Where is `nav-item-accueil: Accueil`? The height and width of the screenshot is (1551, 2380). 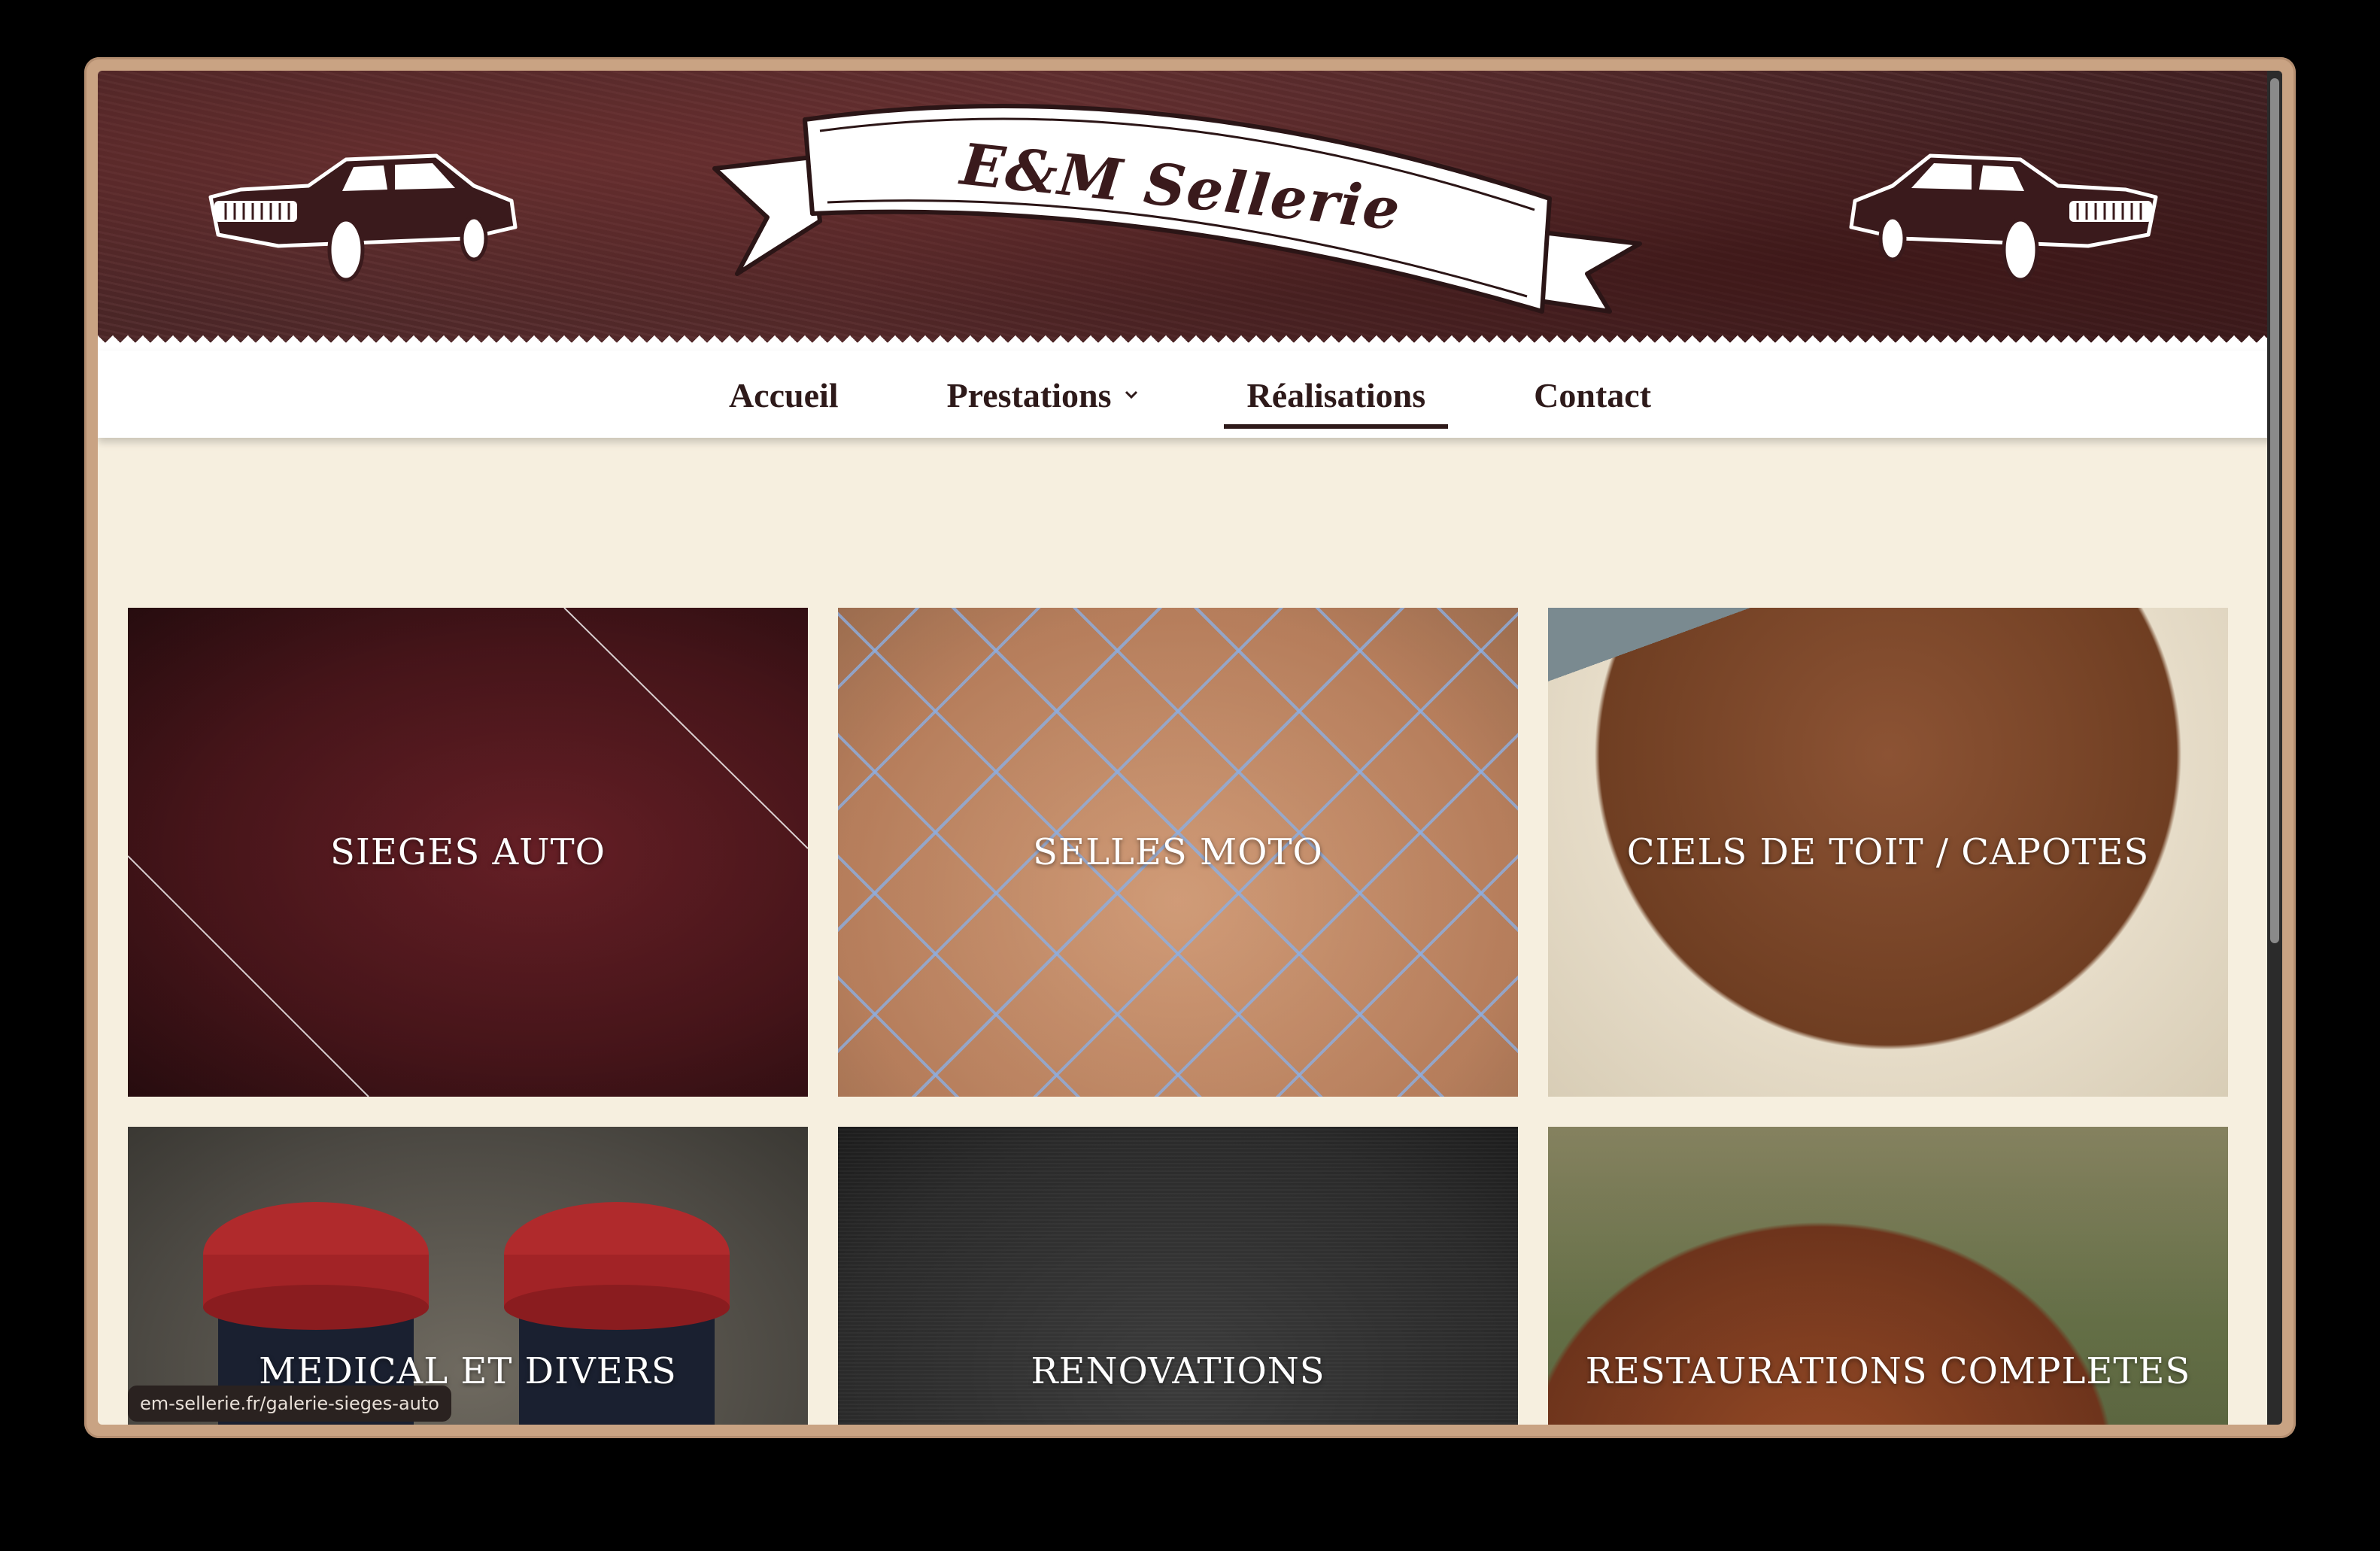 nav-item-accueil: Accueil is located at coordinates (783, 394).